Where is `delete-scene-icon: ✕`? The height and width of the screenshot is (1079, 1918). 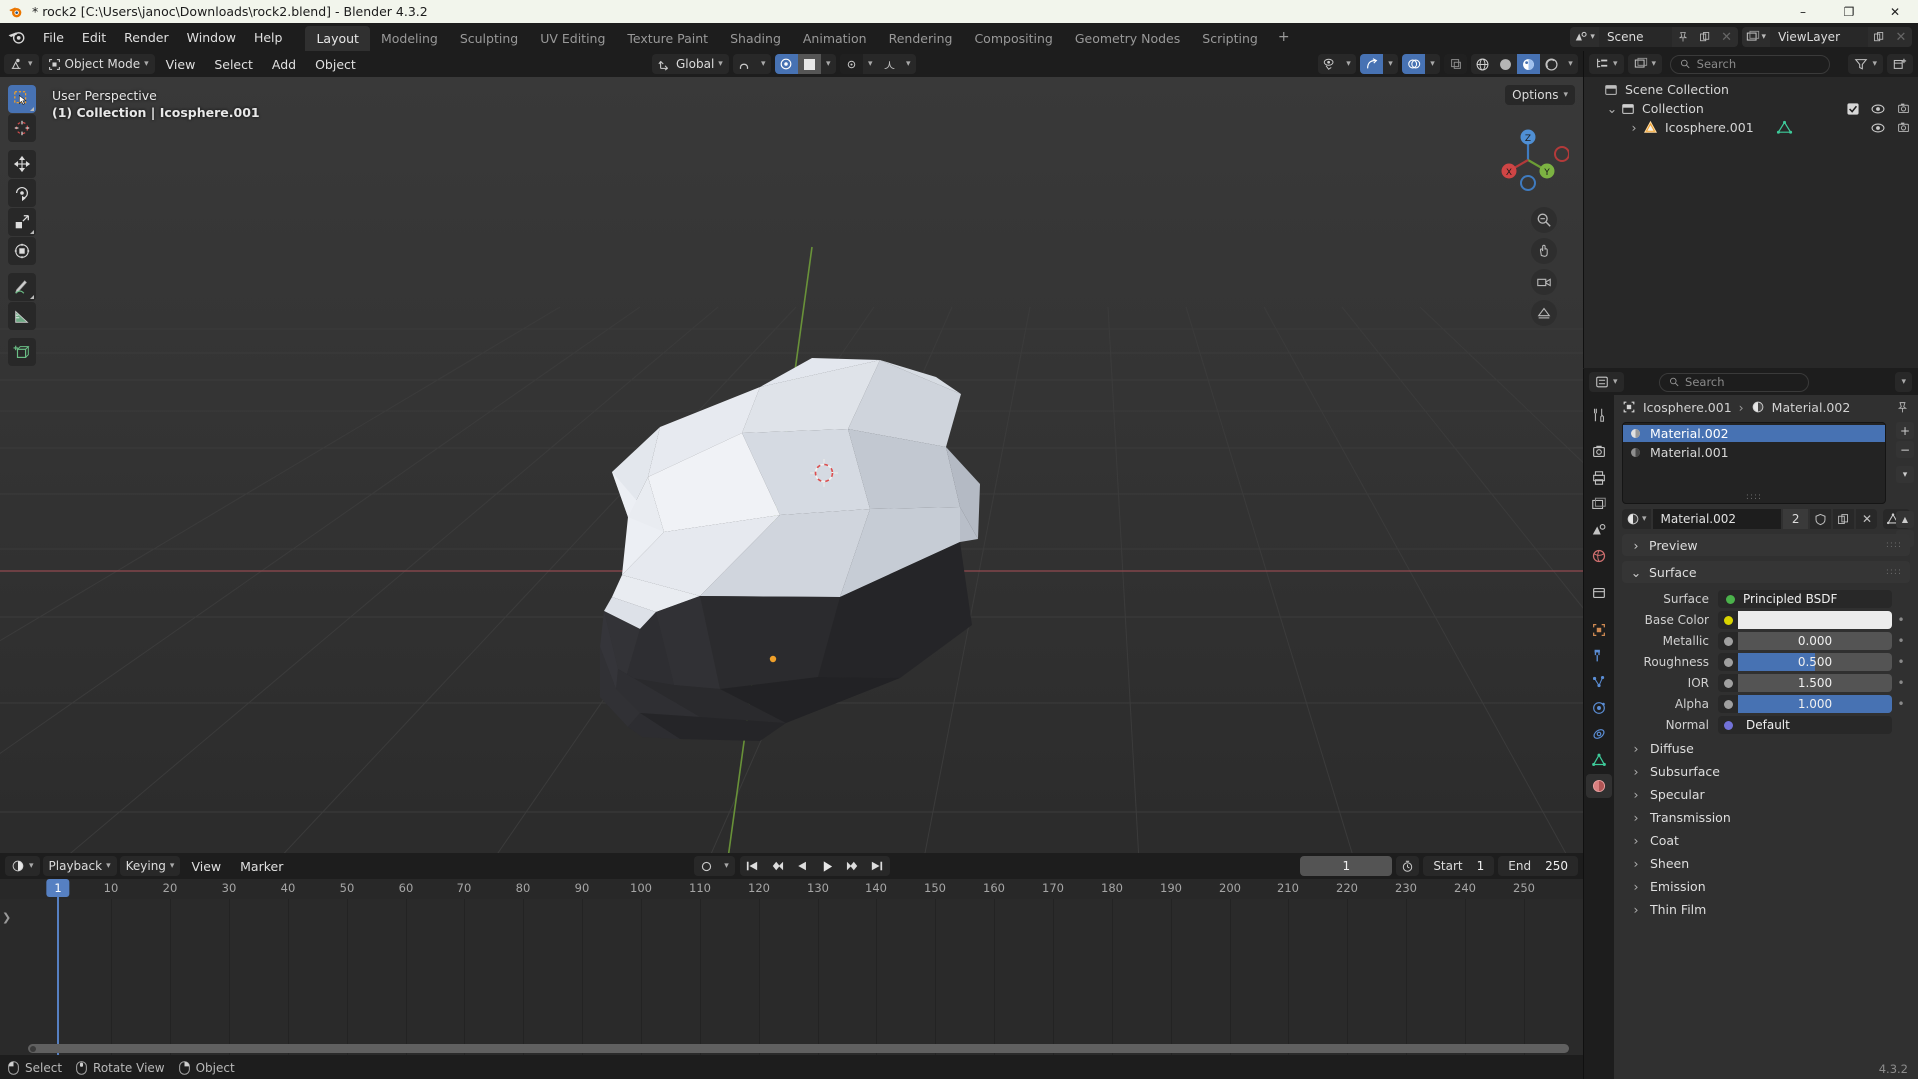 delete-scene-icon: ✕ is located at coordinates (1726, 37).